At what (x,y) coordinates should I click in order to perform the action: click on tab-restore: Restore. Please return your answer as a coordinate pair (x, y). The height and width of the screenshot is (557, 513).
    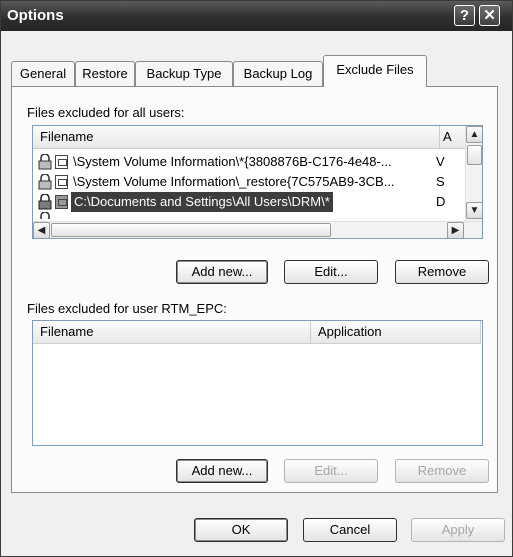
    Looking at the image, I should click on (105, 73).